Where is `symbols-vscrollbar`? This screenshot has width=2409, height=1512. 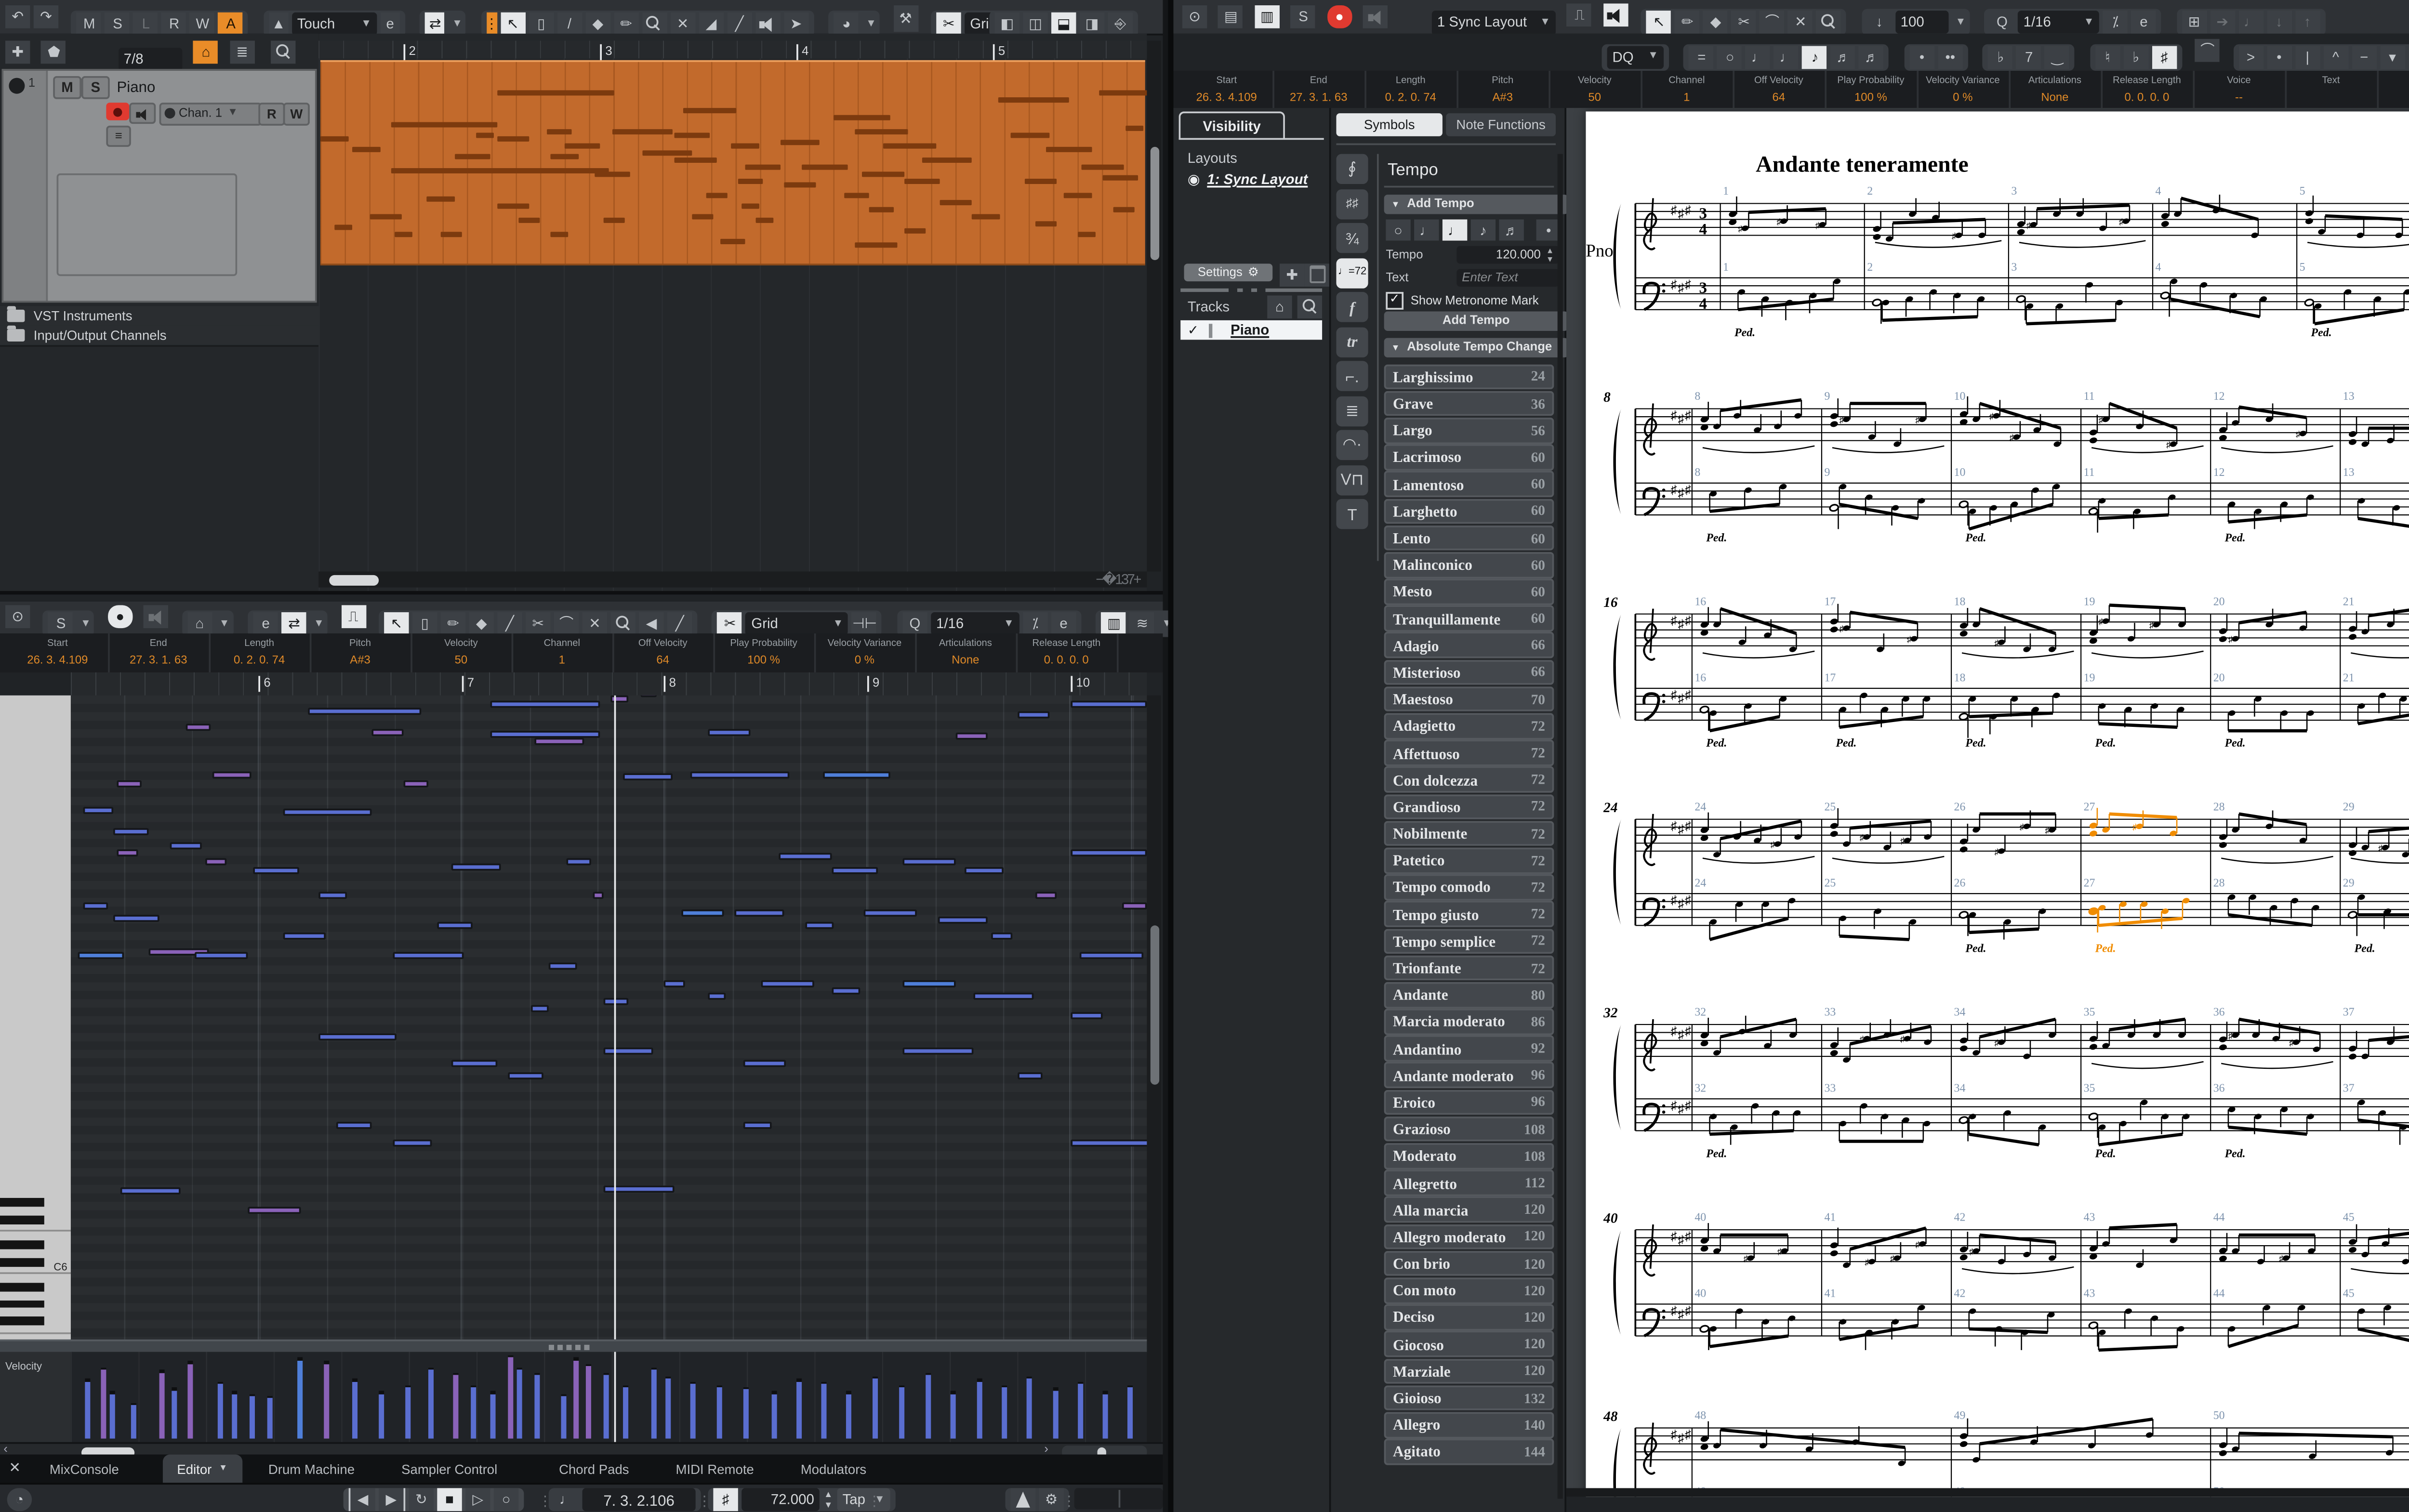
symbols-vscrollbar is located at coordinates (1560, 826).